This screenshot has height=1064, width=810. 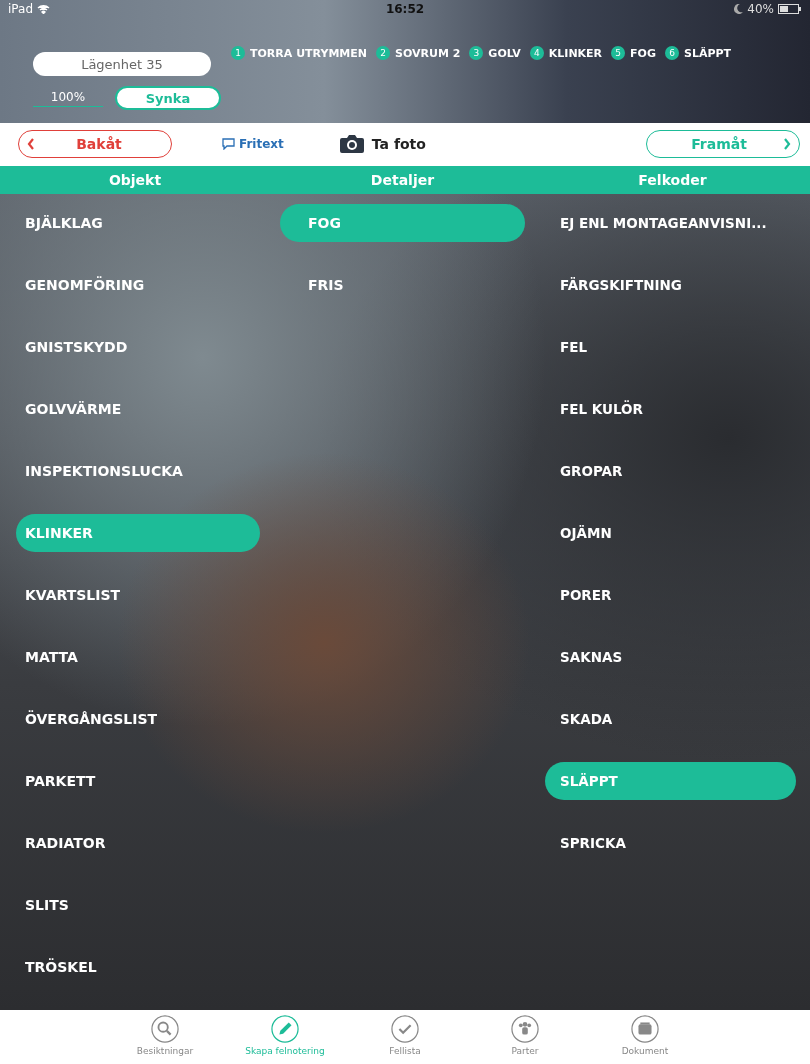 I want to click on list-item: PARKETT, so click(x=138, y=781).